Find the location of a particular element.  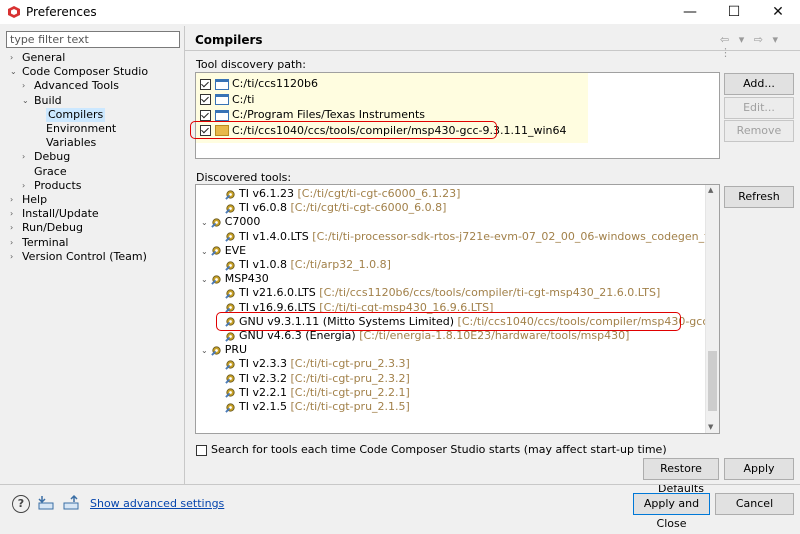

tool-group-row: ⌄ MSP430 is located at coordinates (235, 279).